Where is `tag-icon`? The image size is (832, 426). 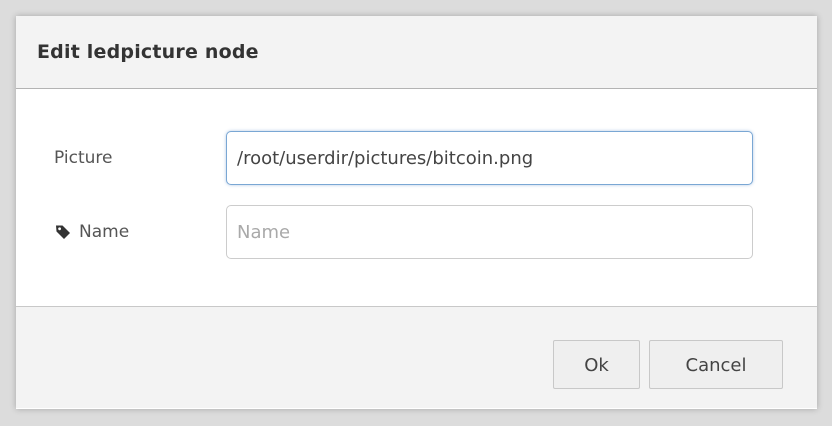 tag-icon is located at coordinates (63, 232).